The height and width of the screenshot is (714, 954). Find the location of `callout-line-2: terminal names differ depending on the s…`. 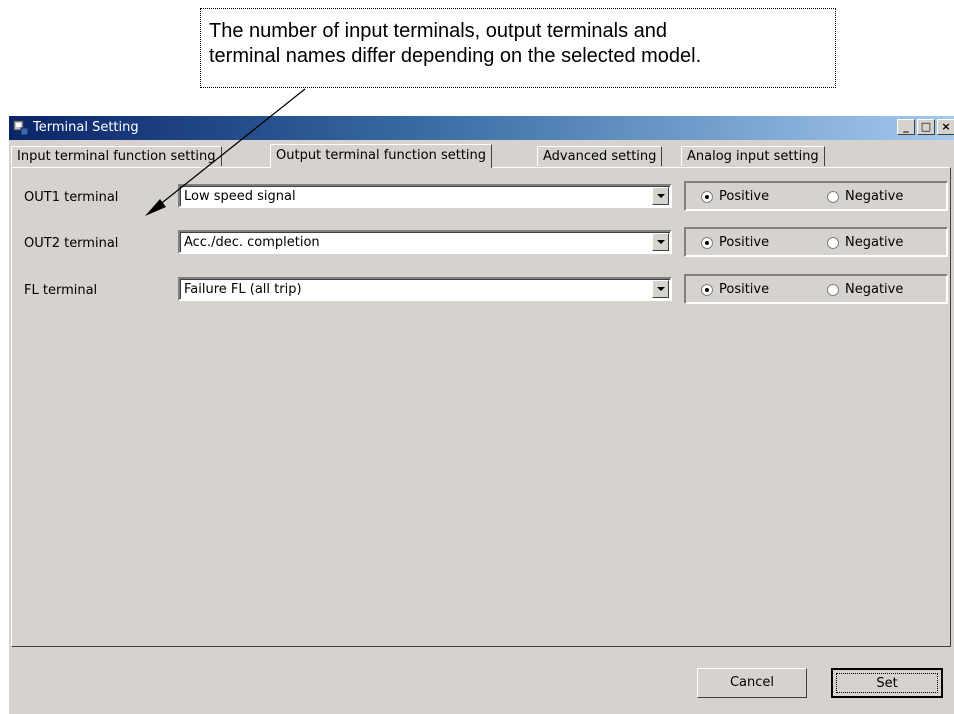

callout-line-2: terminal names differ depending on the s… is located at coordinates (455, 56).